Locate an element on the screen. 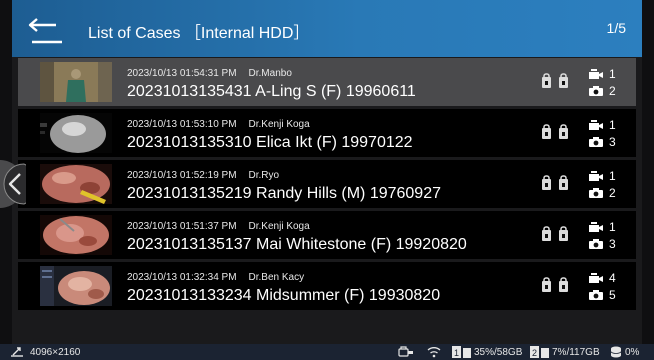 The image size is (654, 360). drive2-status: 2 7%/117GB is located at coordinates (565, 352).